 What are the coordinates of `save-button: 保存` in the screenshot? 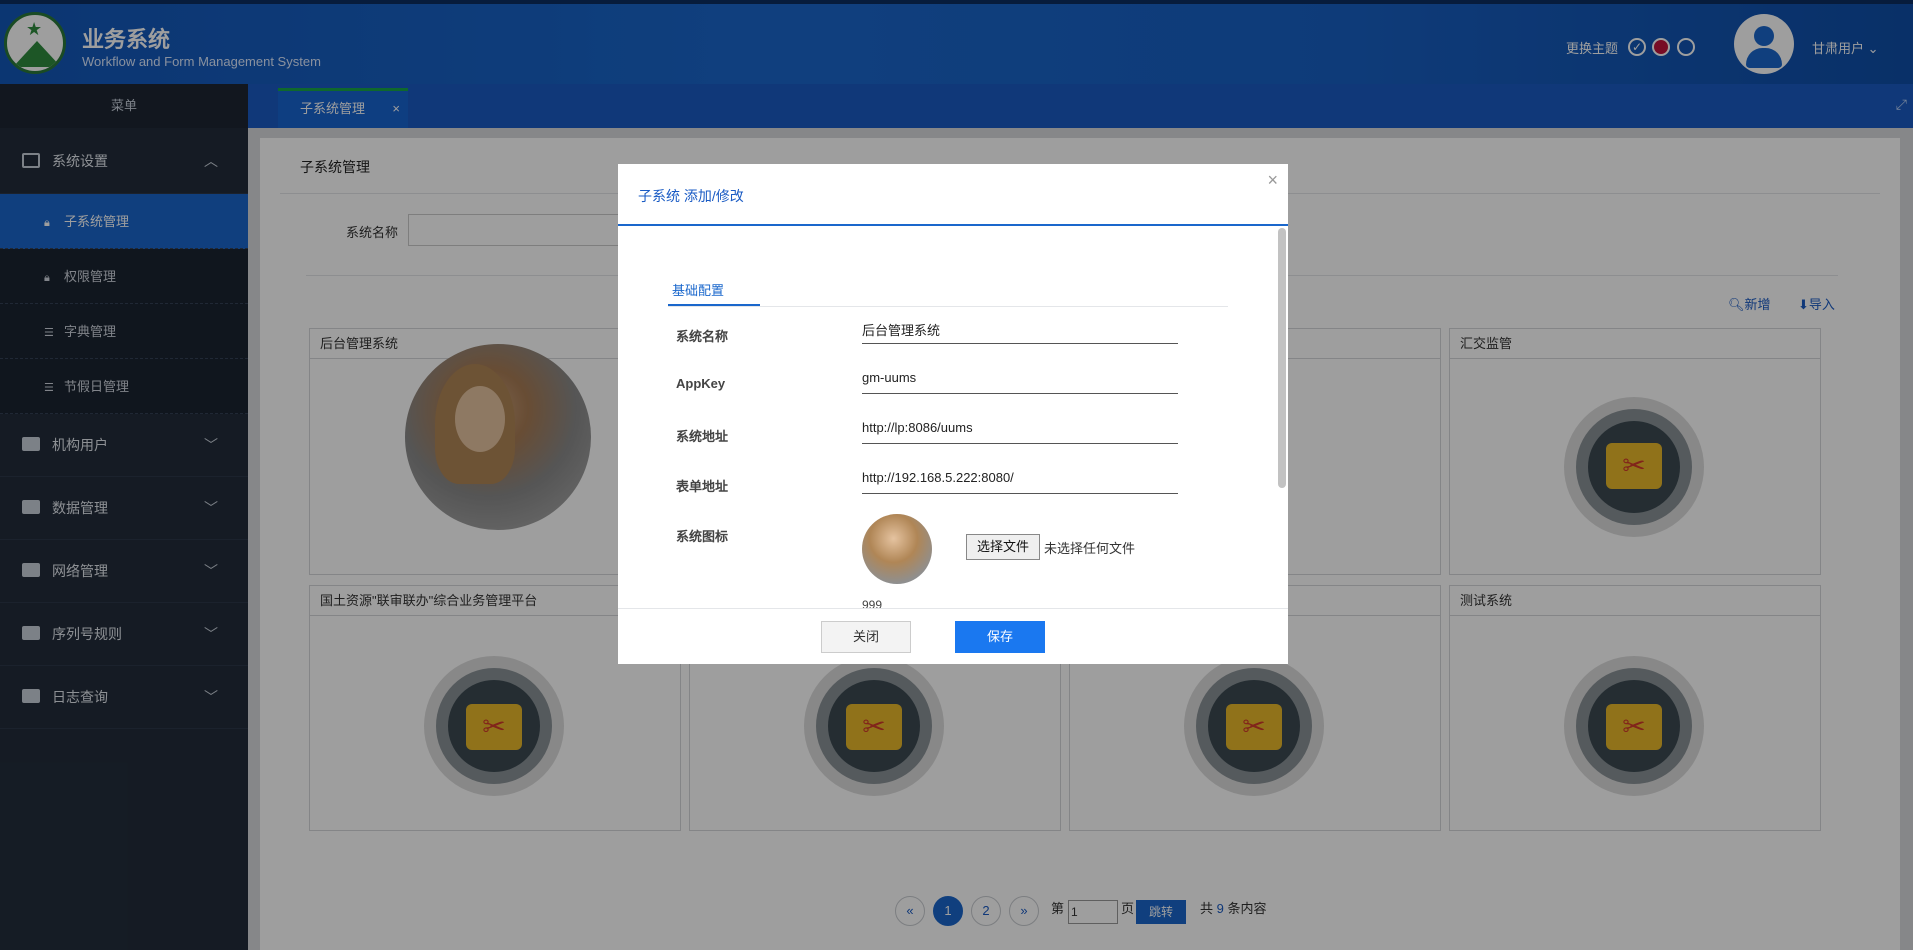 It's located at (1000, 637).